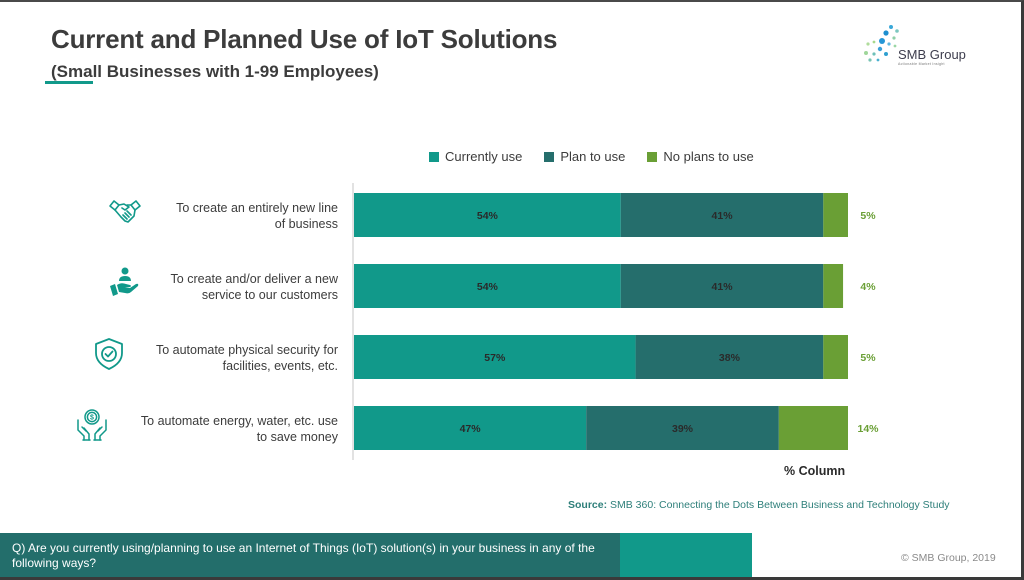 The width and height of the screenshot is (1024, 580). I want to click on category-label-line: service to our customers, so click(269, 295).